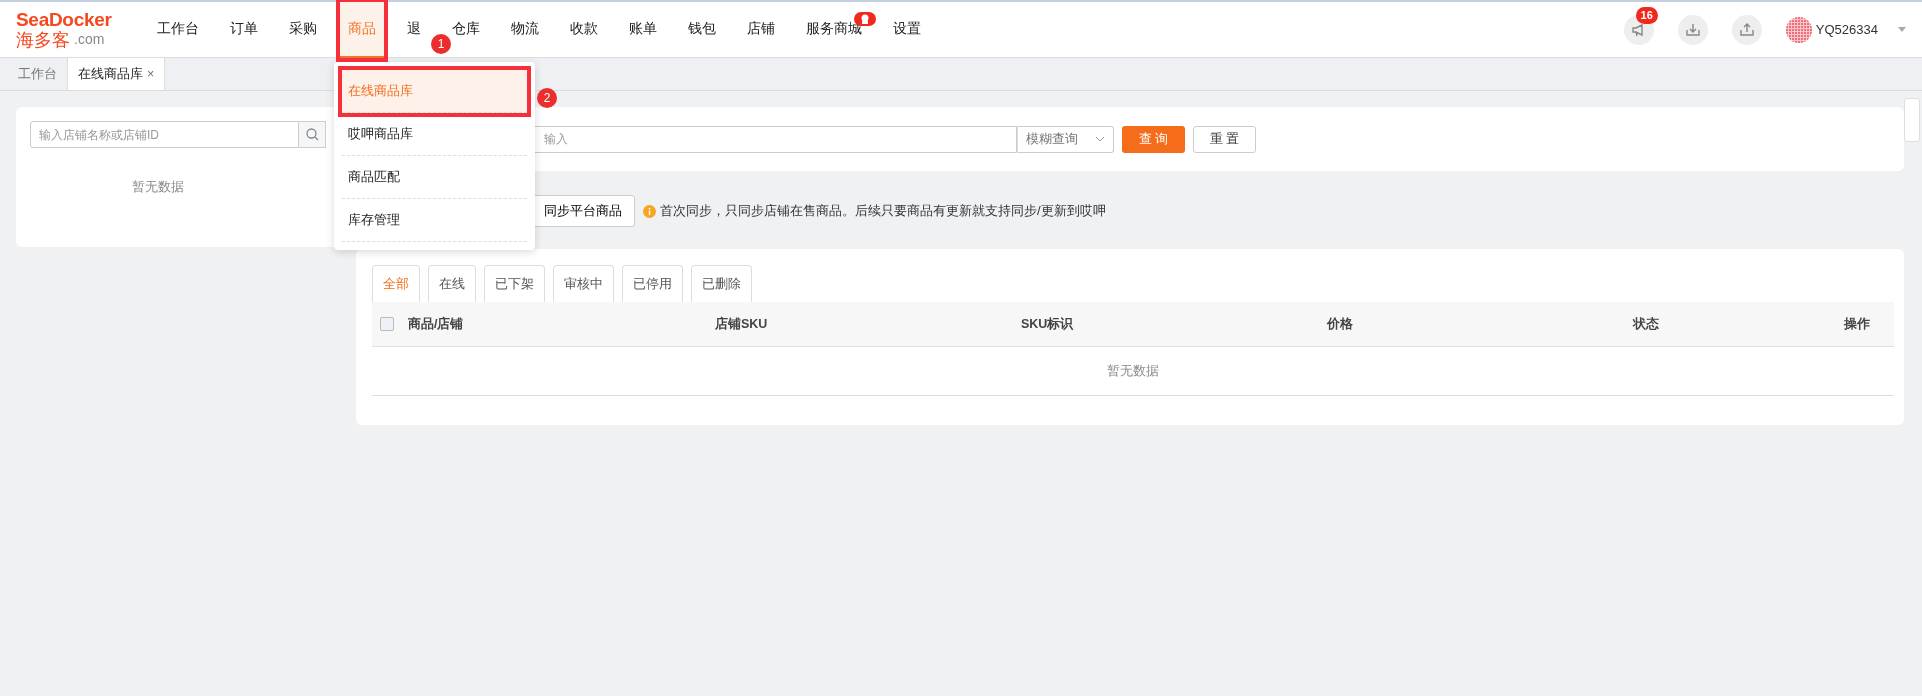 This screenshot has width=1922, height=696. Describe the element at coordinates (525, 29) in the screenshot. I see `nav-item: 物流` at that location.